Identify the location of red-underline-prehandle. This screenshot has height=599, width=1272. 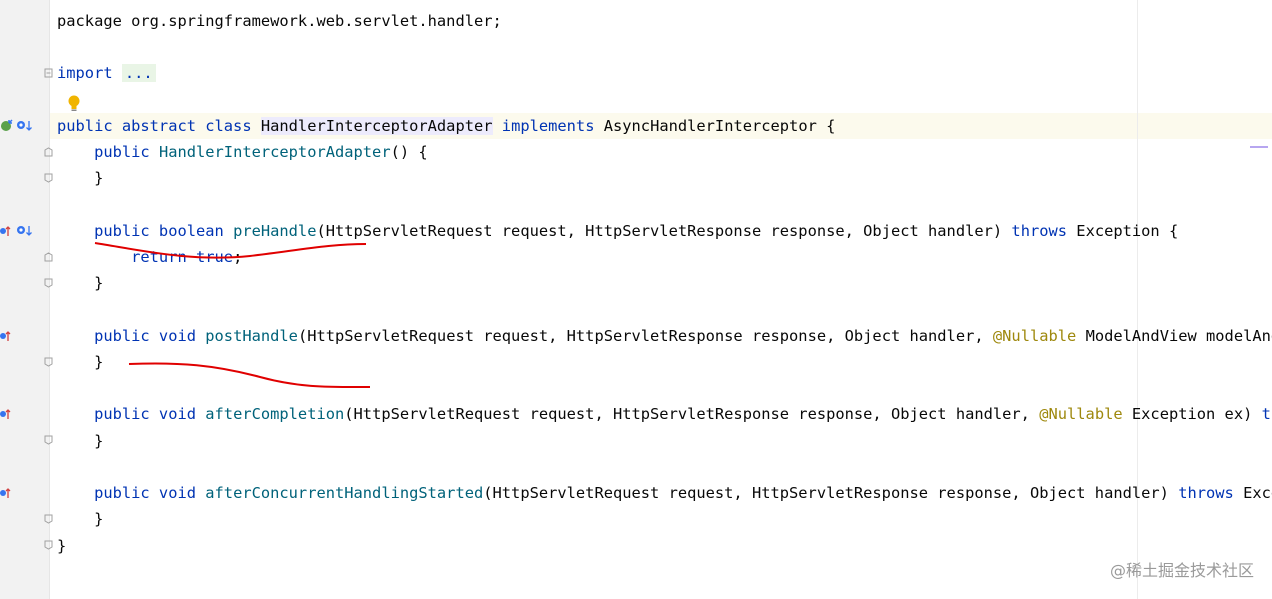
(230, 250).